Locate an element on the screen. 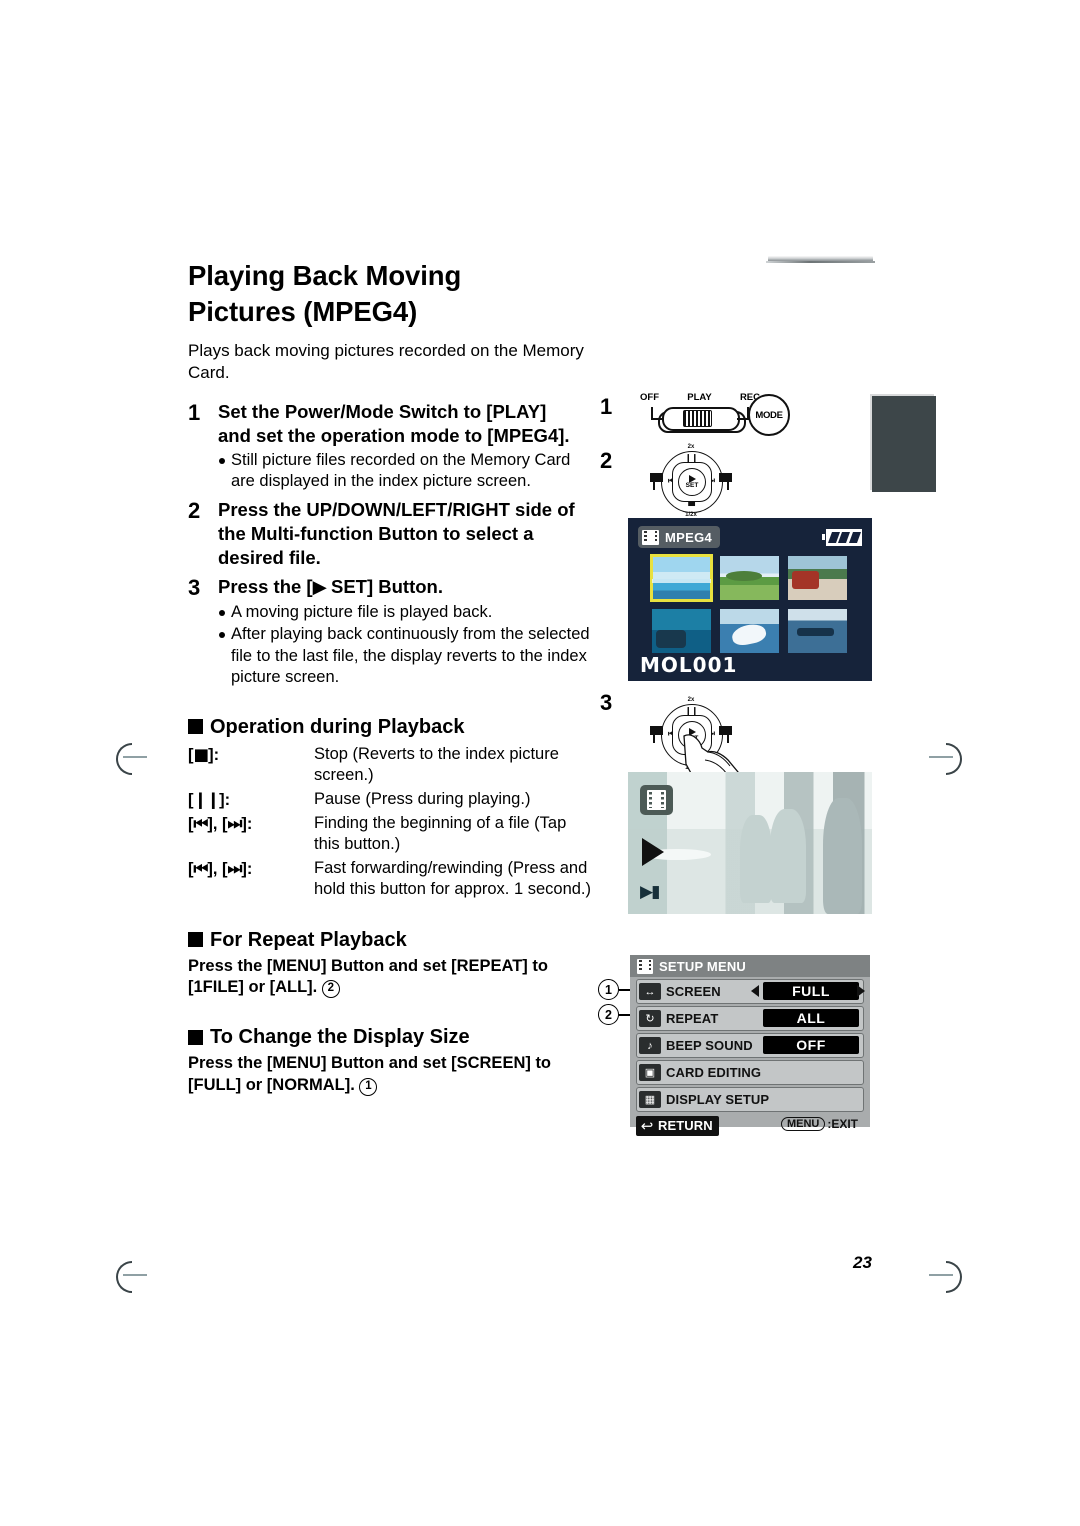  pause-bars-icon: ❙❙ is located at coordinates (207, 799).